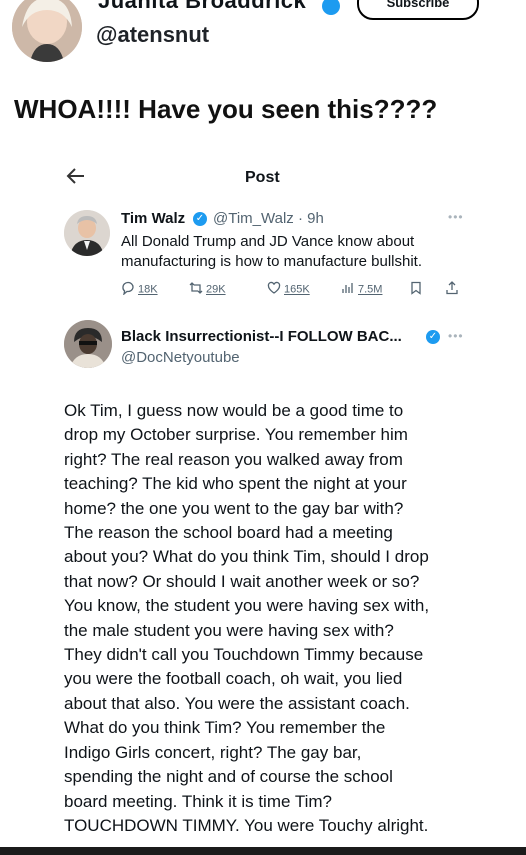  I want to click on share-icon, so click(452, 289).